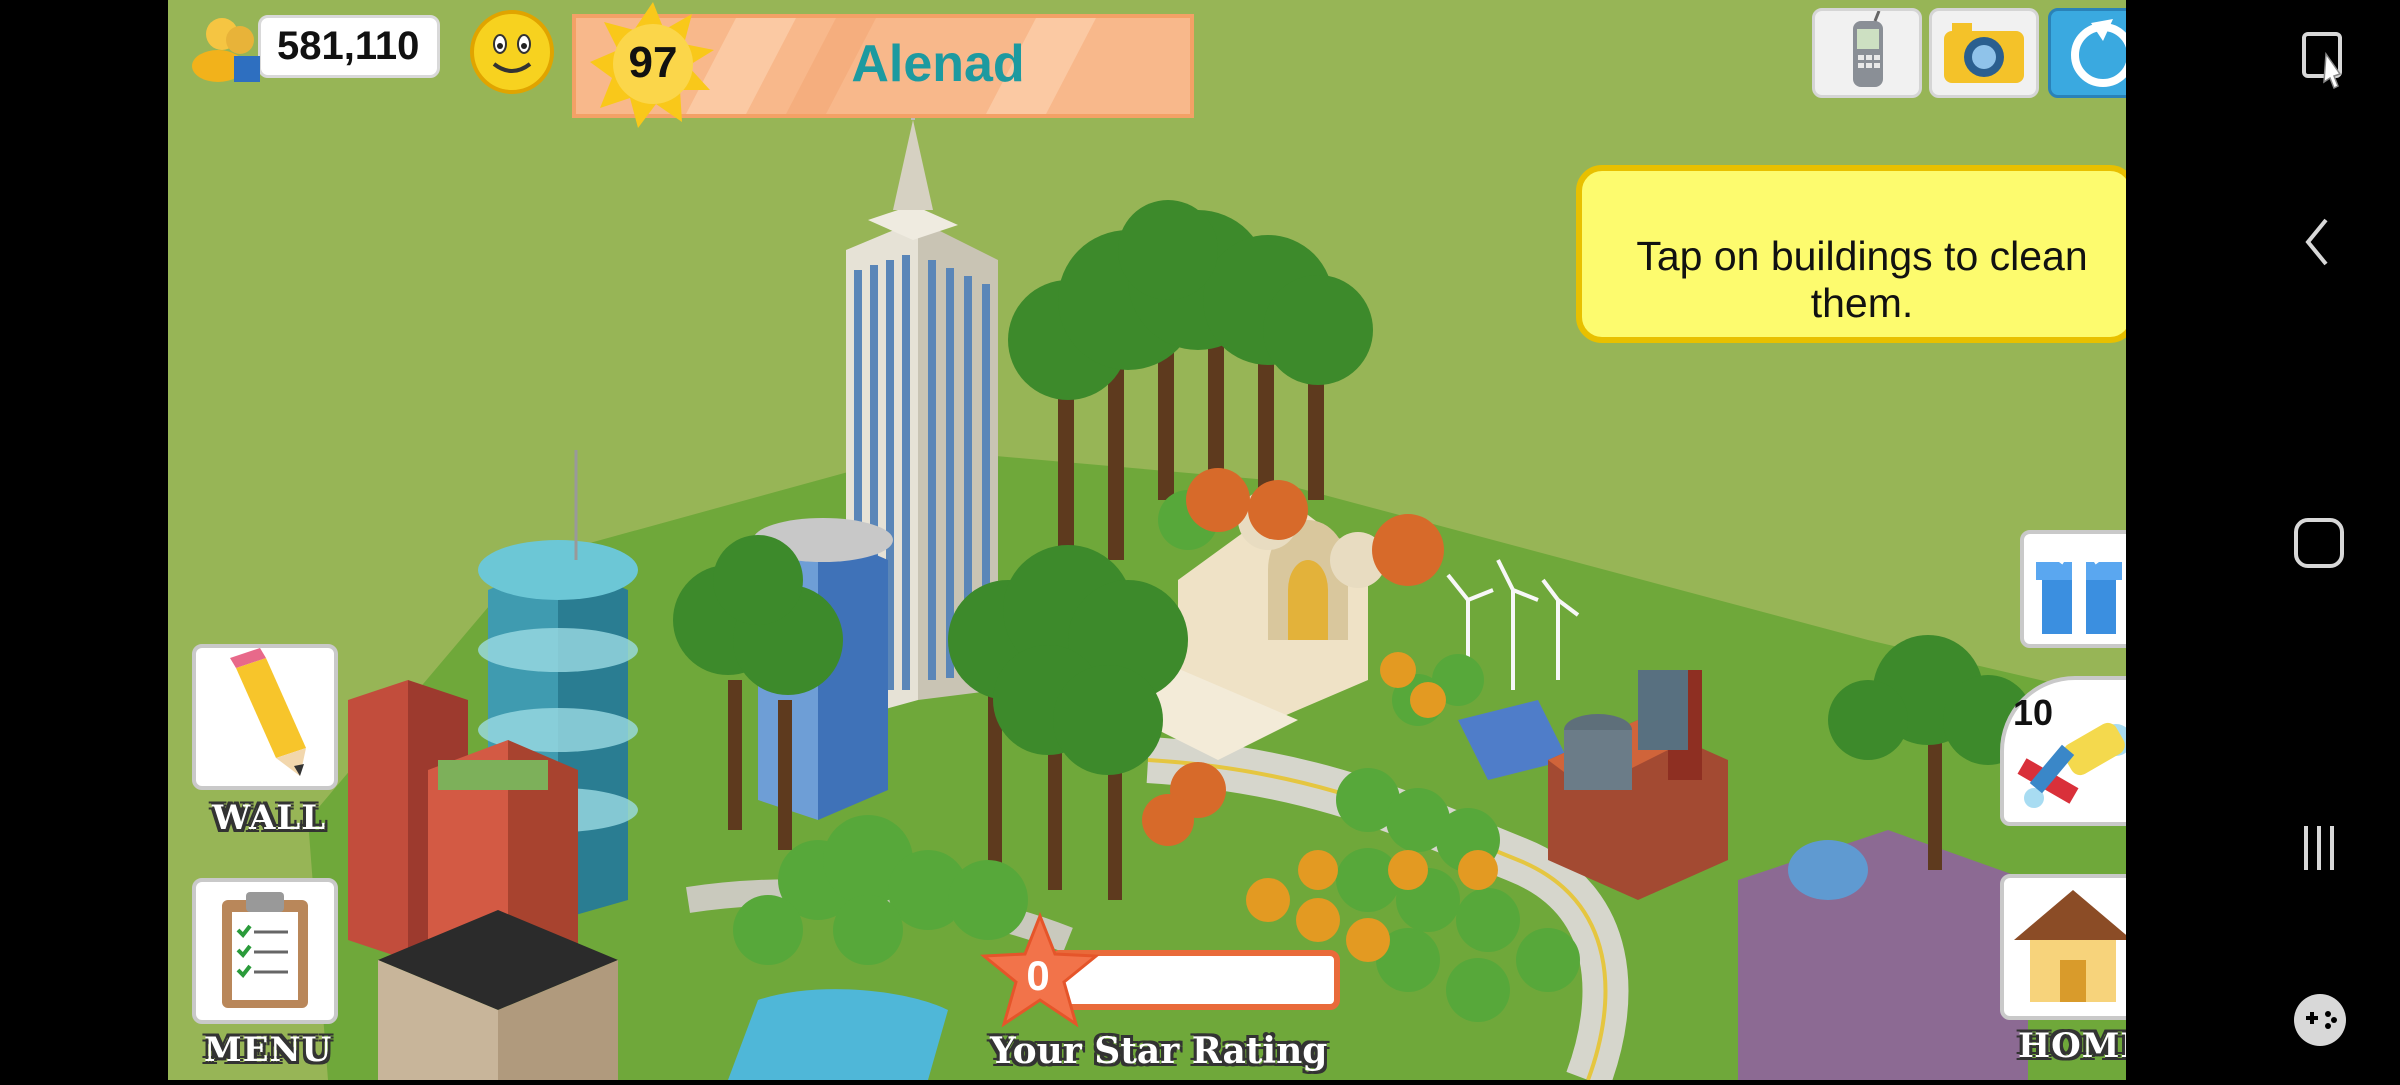 The width and height of the screenshot is (2400, 1085). What do you see at coordinates (268, 1050) in the screenshot?
I see `menu-label: MENU` at bounding box center [268, 1050].